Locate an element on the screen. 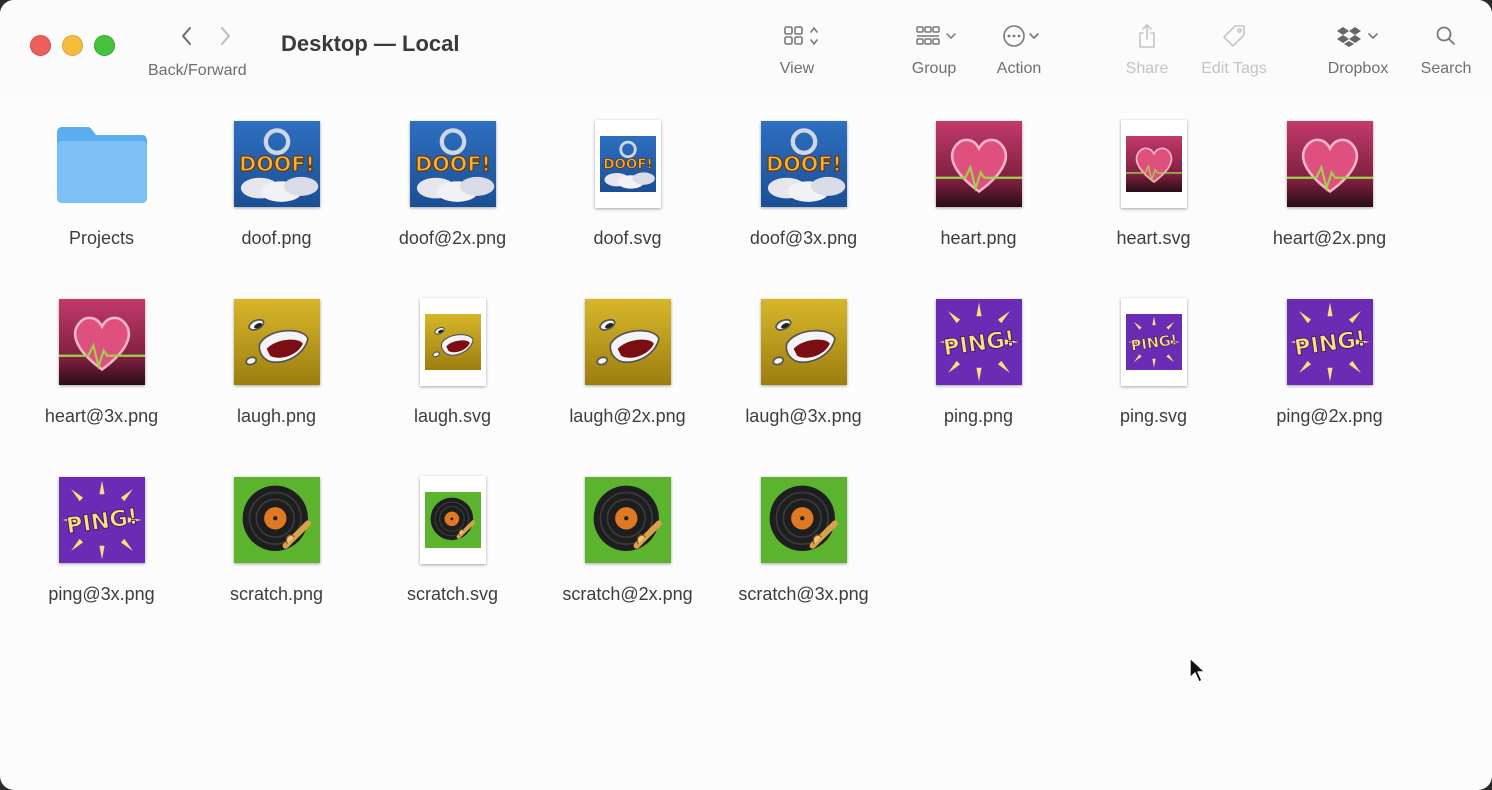  svg-text: DOOF! is located at coordinates (627, 164).